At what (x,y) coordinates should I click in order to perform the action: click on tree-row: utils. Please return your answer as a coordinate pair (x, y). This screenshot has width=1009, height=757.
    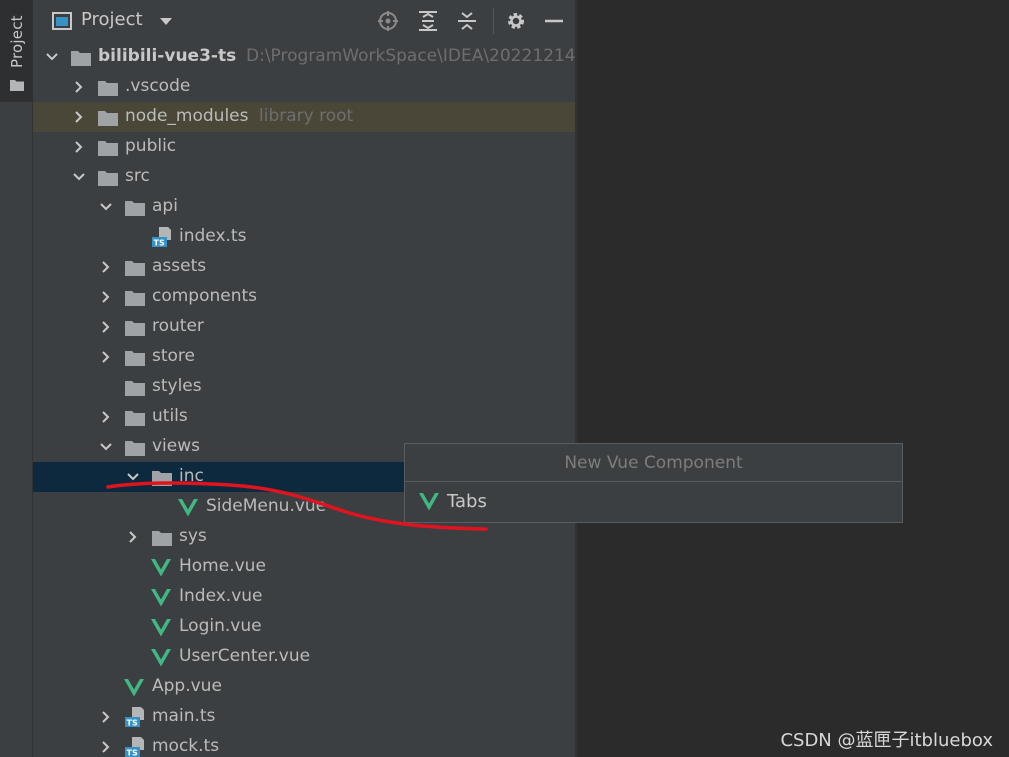
    Looking at the image, I should click on (304, 417).